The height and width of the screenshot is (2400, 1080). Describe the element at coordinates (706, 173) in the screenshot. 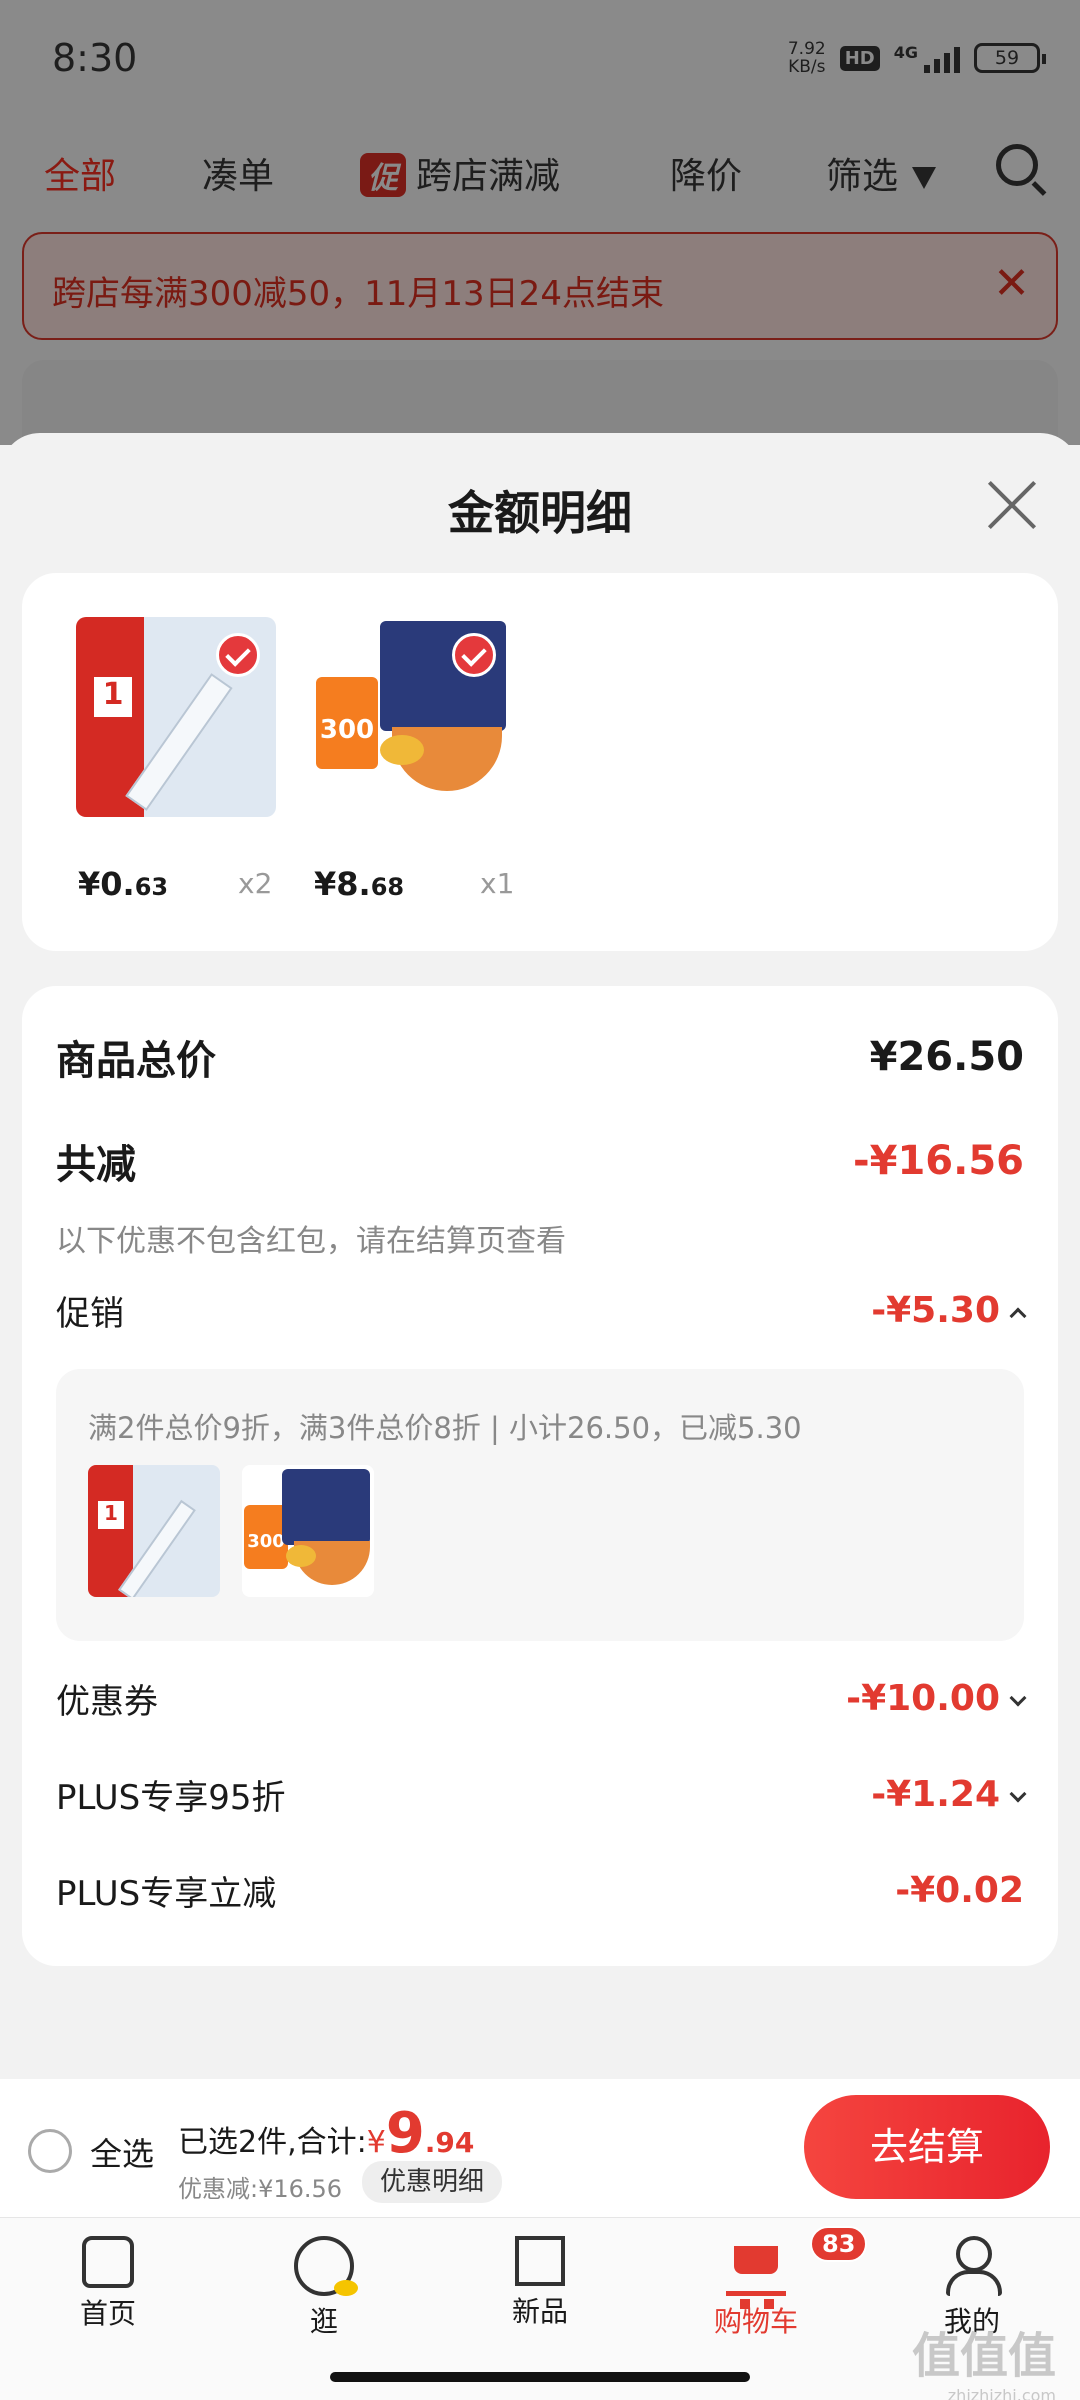

I see `tab-price-drop: 降价` at that location.